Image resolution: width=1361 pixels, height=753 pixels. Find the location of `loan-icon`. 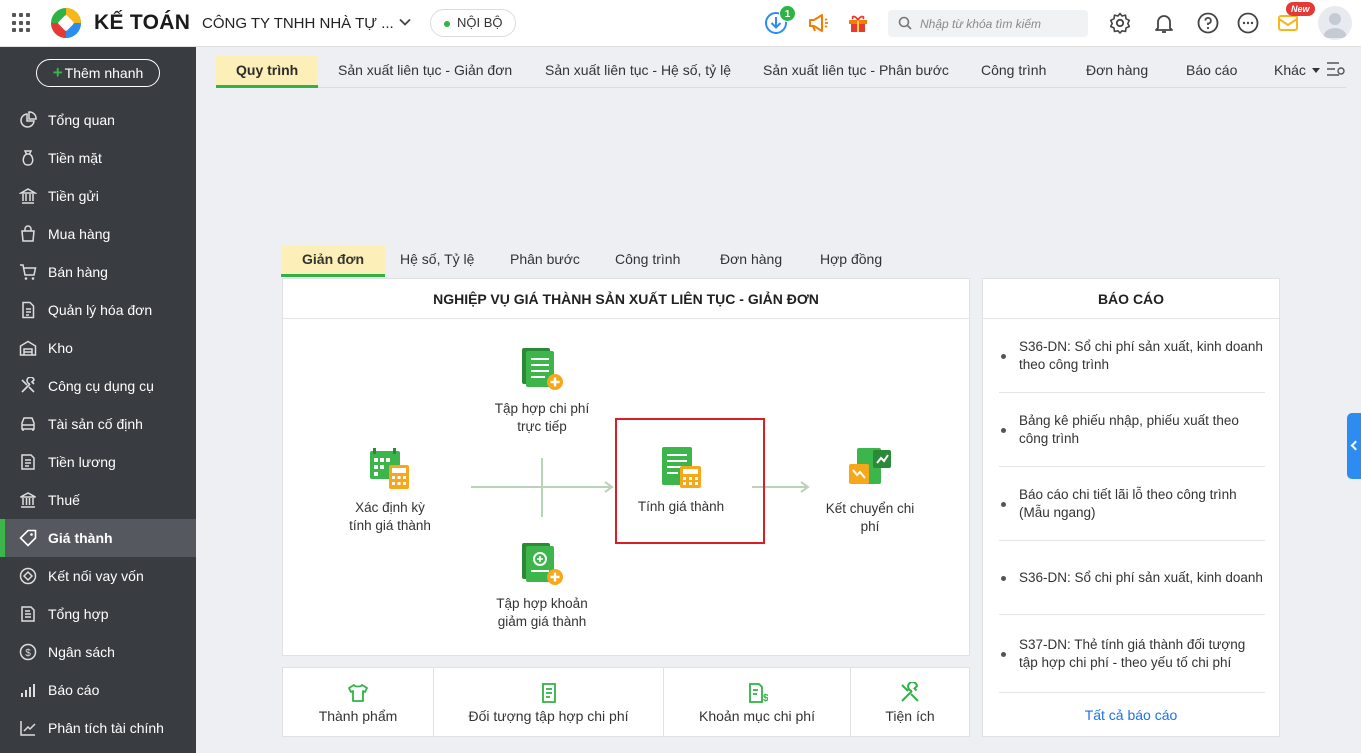

loan-icon is located at coordinates (28, 576).